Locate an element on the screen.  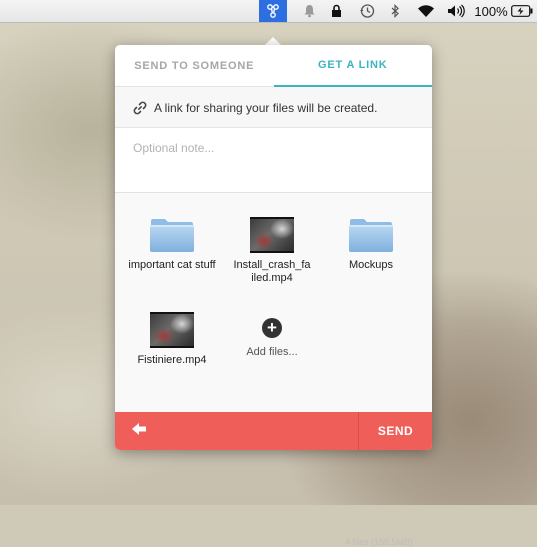
back-button is located at coordinates (236, 431).